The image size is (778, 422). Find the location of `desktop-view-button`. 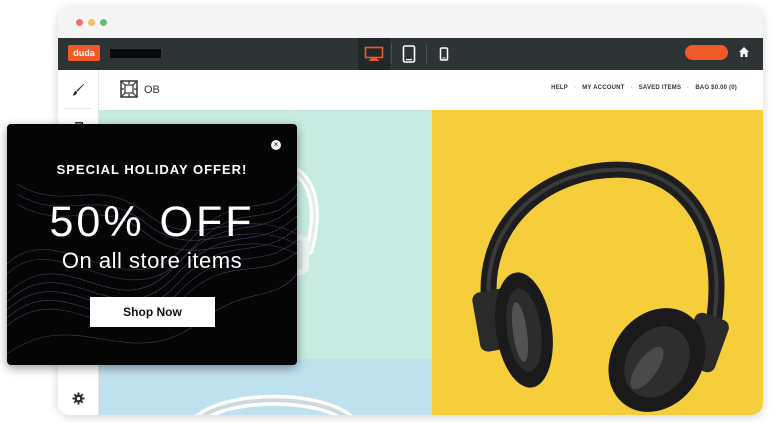

desktop-view-button is located at coordinates (374, 54).